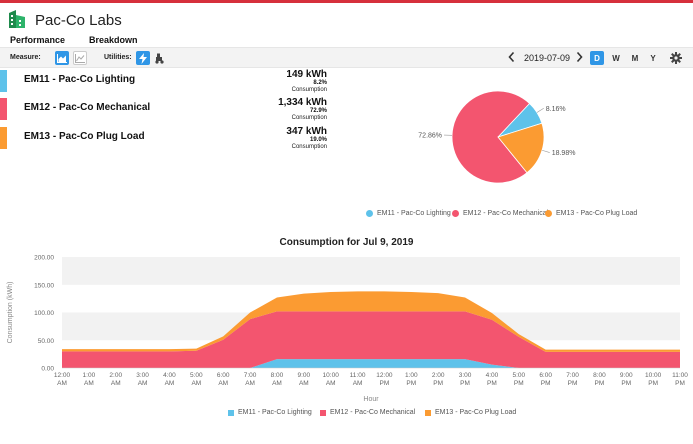 The height and width of the screenshot is (444, 693). What do you see at coordinates (564, 153) in the screenshot?
I see `pie-label-plug-load: 18.98%` at bounding box center [564, 153].